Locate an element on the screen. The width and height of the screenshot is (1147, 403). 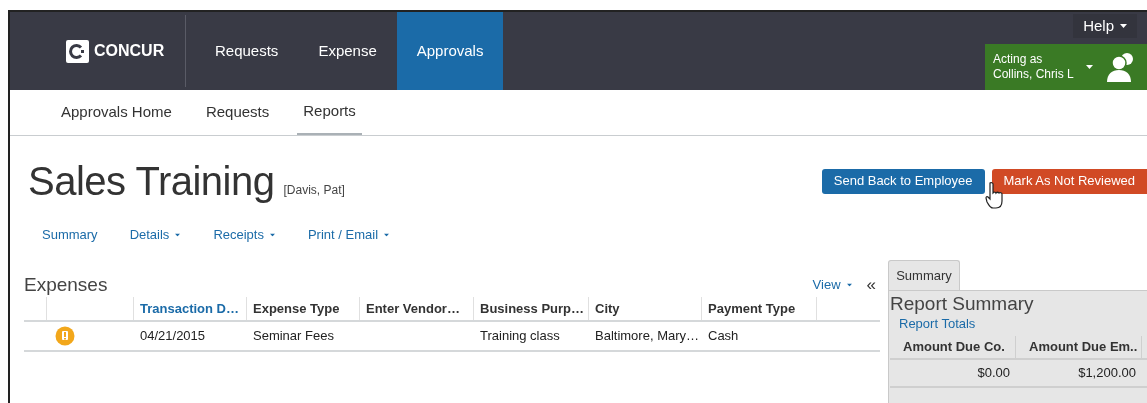
view-menu: View is located at coordinates (832, 285).